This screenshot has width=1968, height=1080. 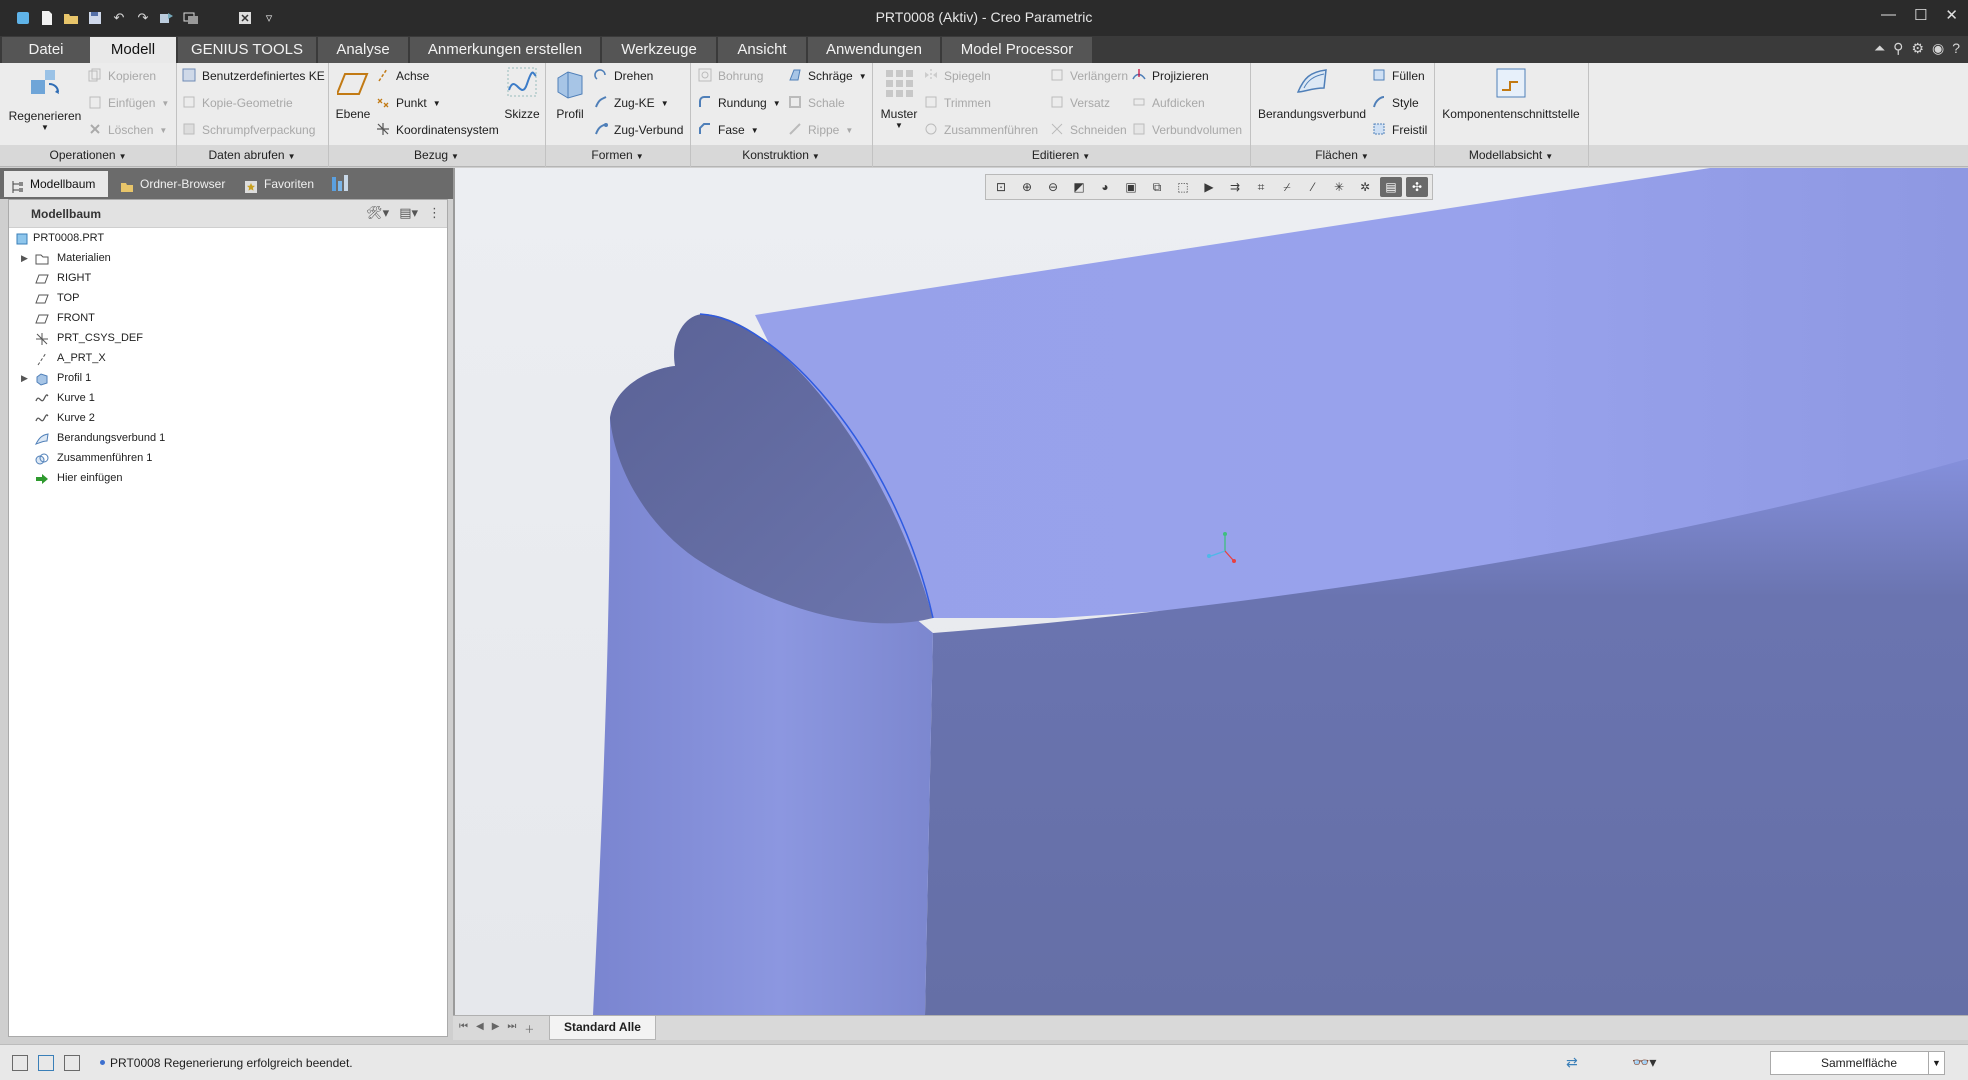 What do you see at coordinates (377, 213) in the screenshot?
I see `settings-icon: 🛠▾` at bounding box center [377, 213].